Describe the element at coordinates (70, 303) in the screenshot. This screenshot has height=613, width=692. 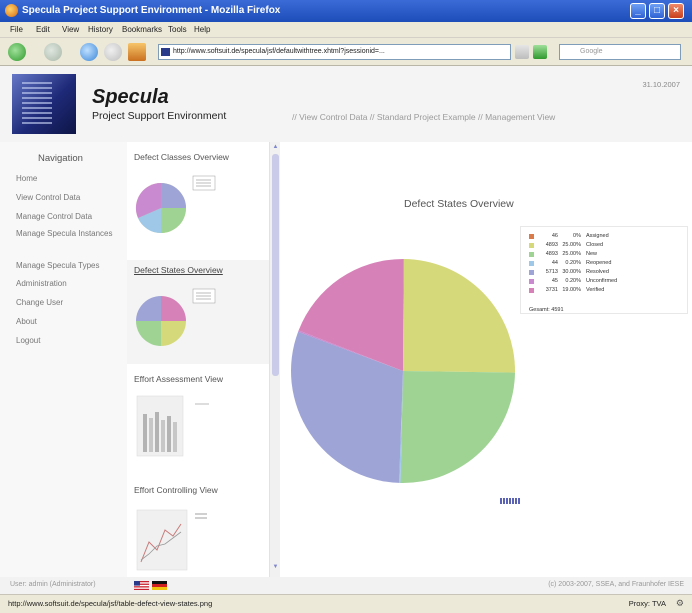
I see `sidebar-item-change-user: Change User` at that location.